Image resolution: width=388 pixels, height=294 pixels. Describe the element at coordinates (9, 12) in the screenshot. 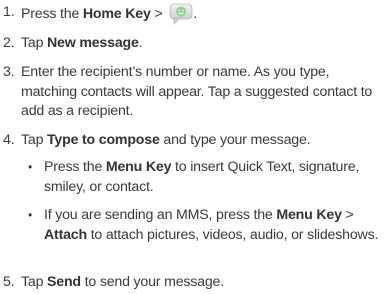

I see `step-number: 1.` at that location.